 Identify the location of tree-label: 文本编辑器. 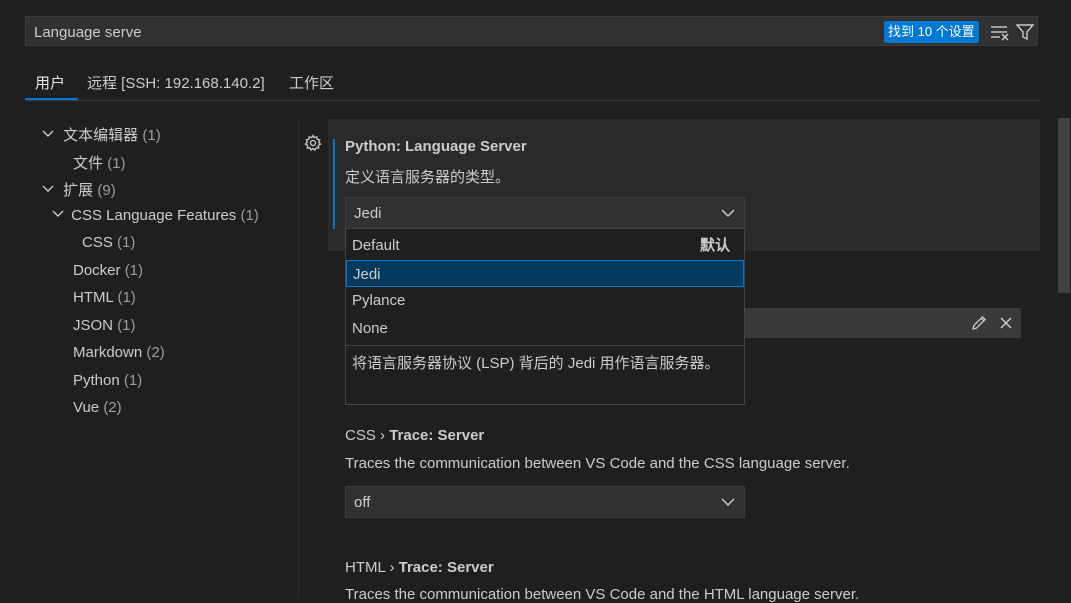
(101, 135).